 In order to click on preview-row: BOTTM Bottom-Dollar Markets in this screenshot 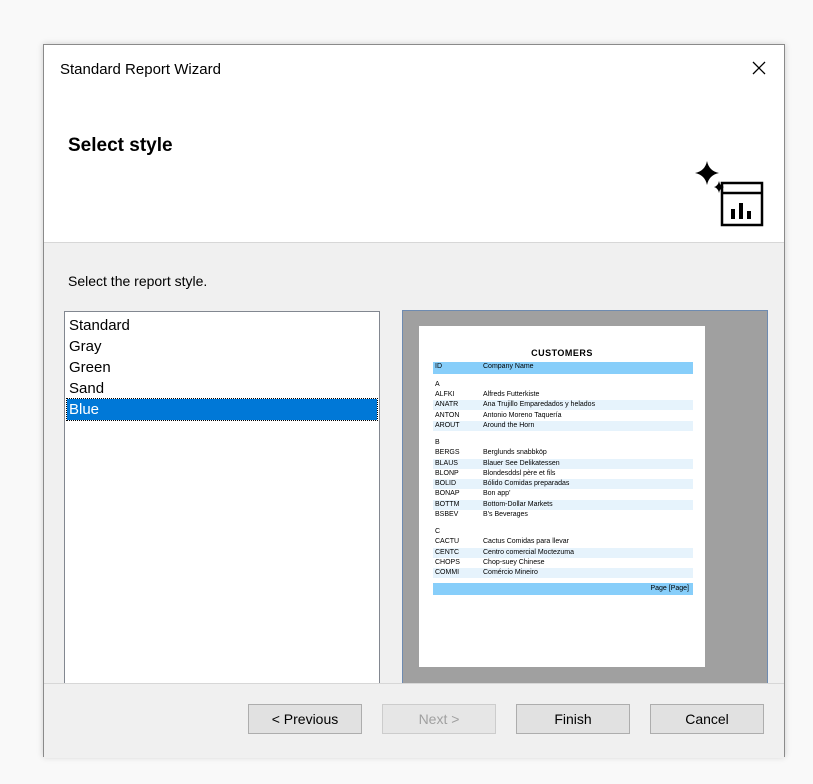, I will do `click(563, 504)`.